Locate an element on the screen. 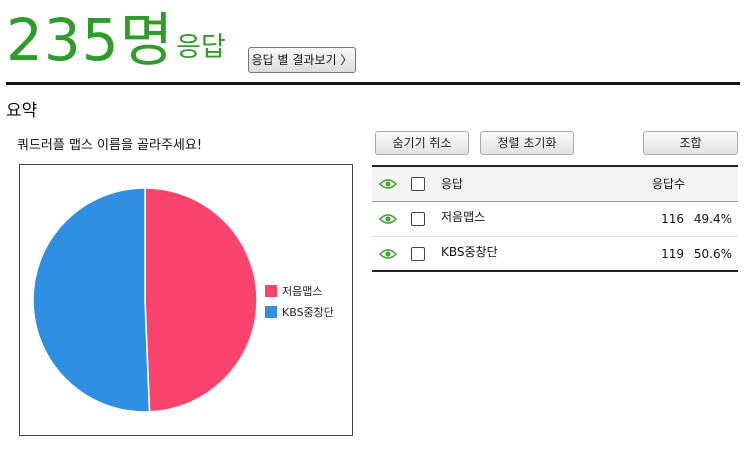 This screenshot has width=750, height=450. column-header-response: 응답 is located at coordinates (452, 184).